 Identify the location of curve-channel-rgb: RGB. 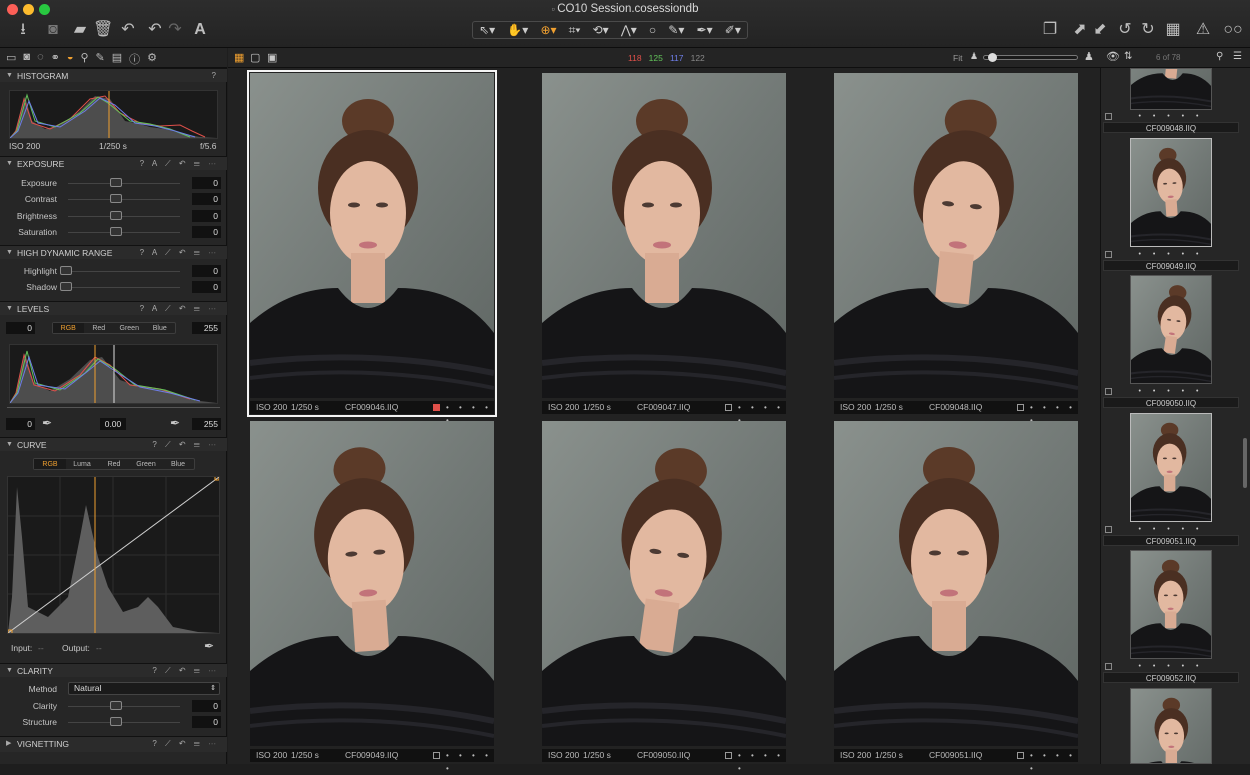
(50, 464).